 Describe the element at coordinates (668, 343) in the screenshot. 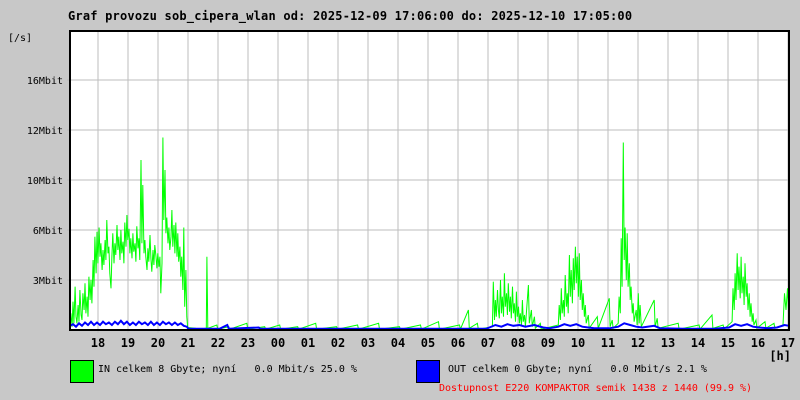

I see `x-axis-tick-label: 13` at that location.